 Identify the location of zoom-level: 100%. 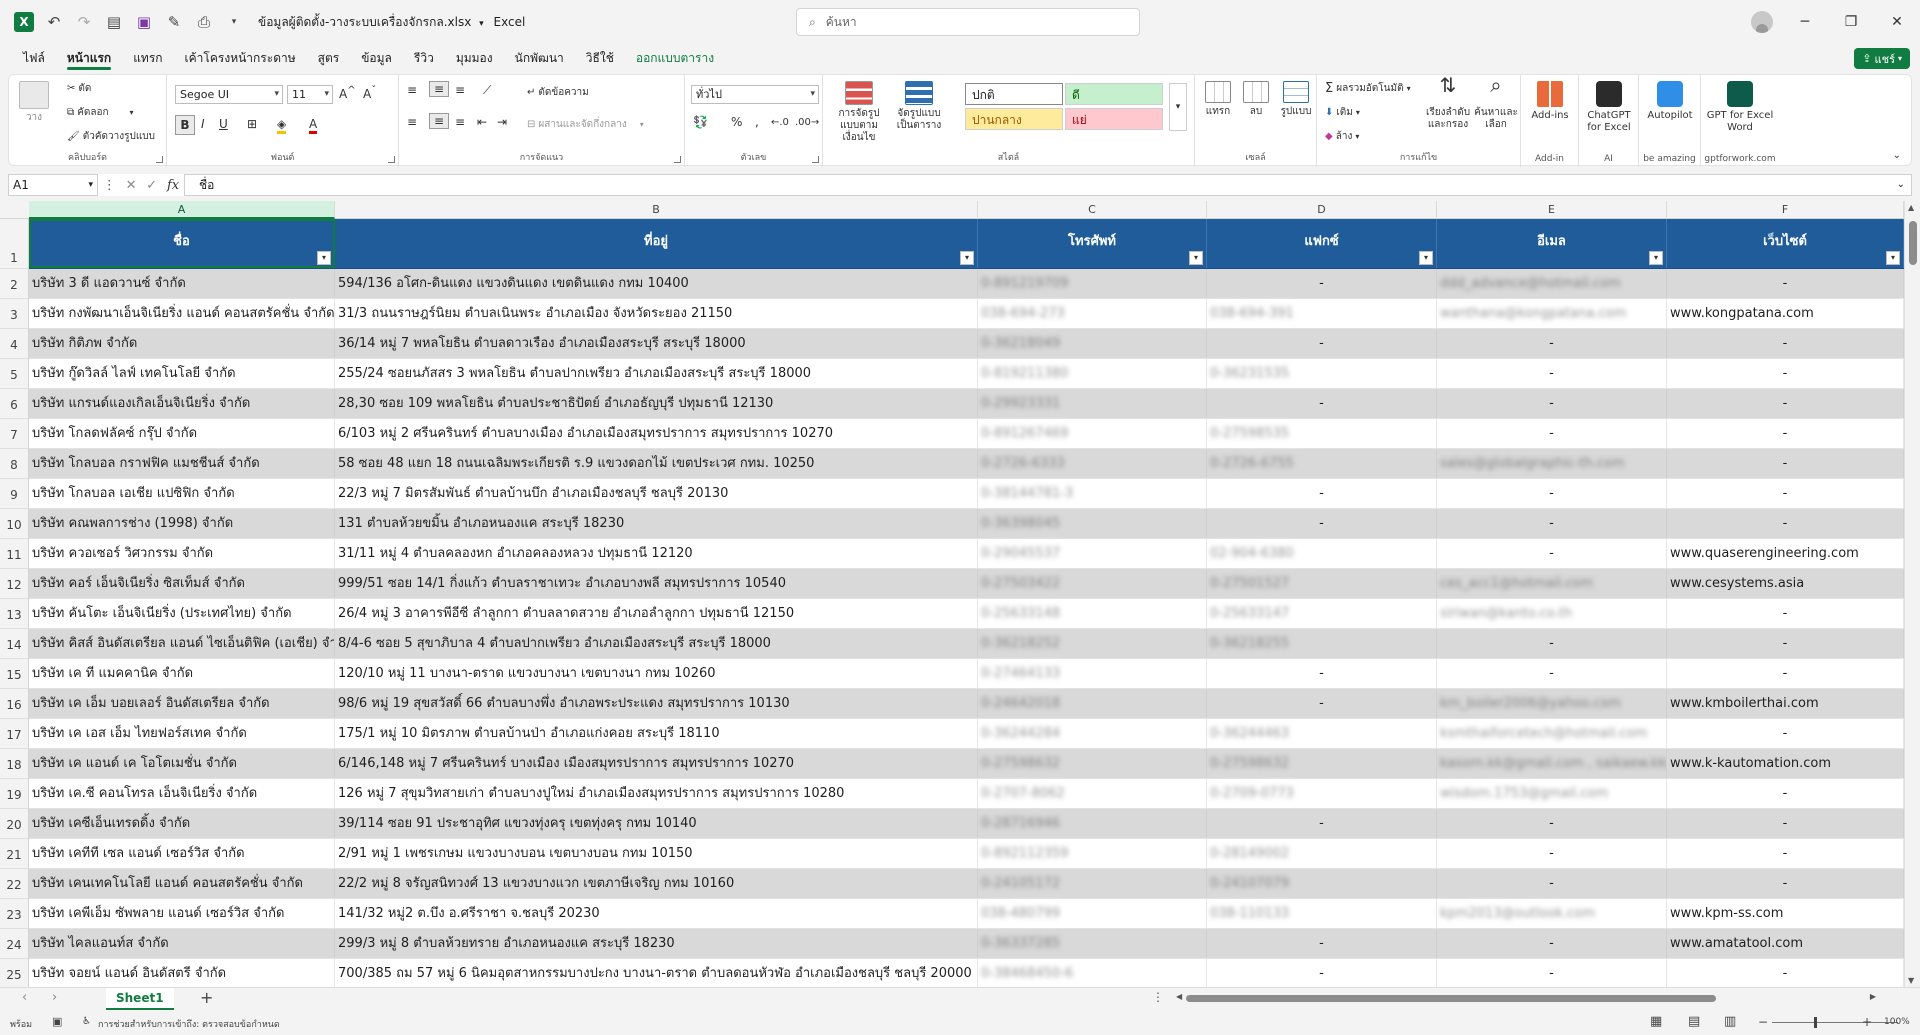
(1897, 1022).